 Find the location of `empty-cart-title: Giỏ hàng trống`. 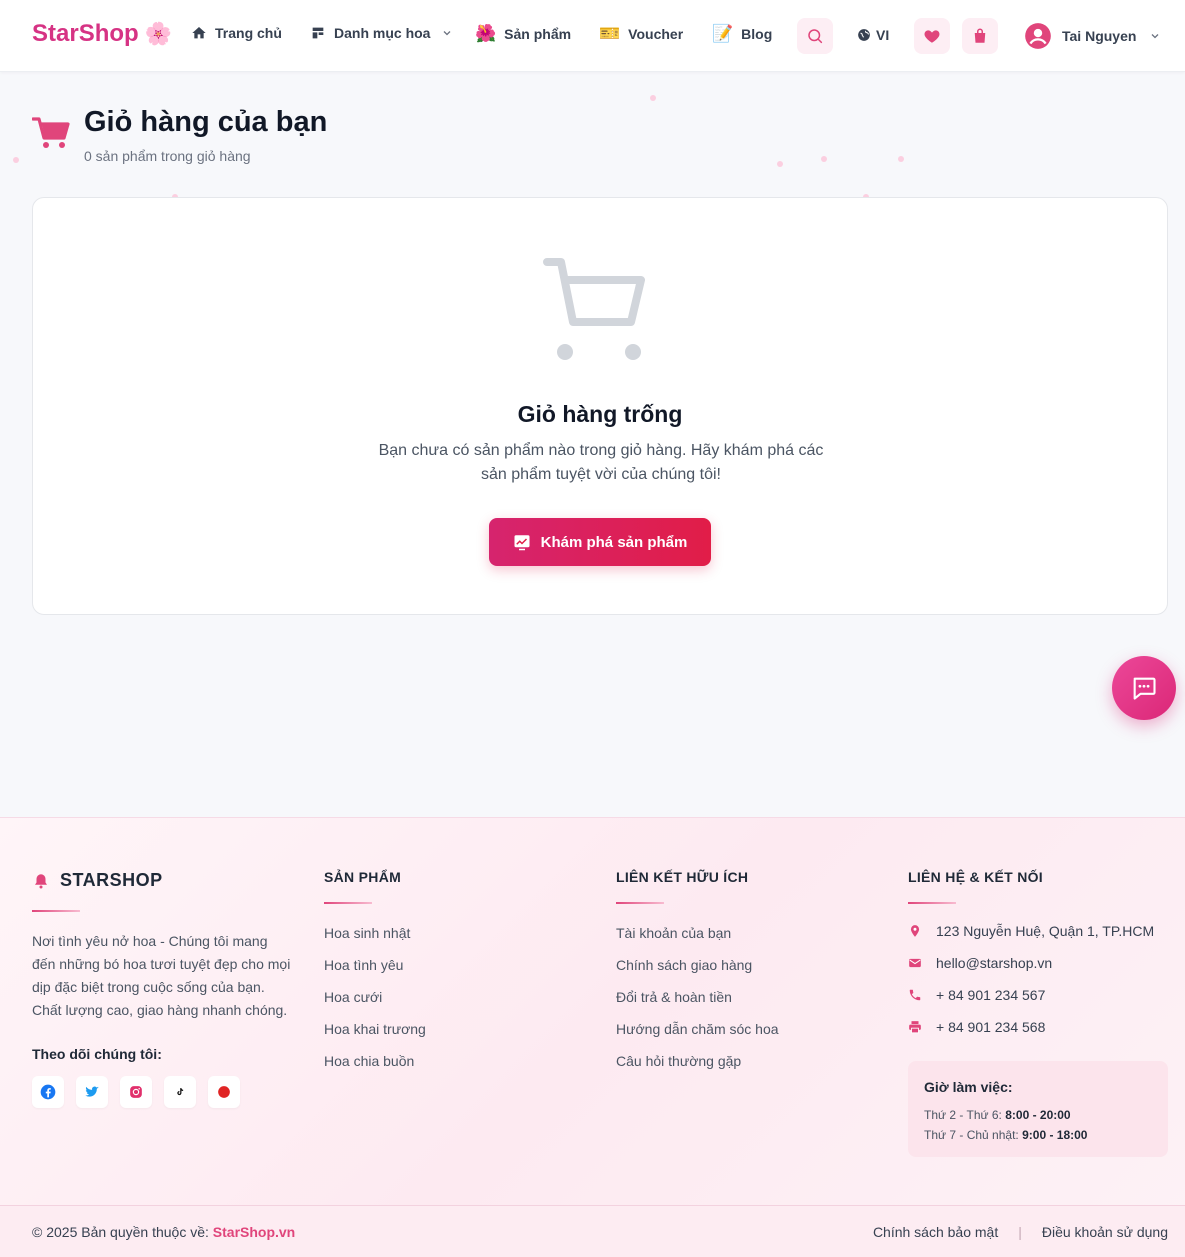

empty-cart-title: Giỏ hàng trống is located at coordinates (600, 414).